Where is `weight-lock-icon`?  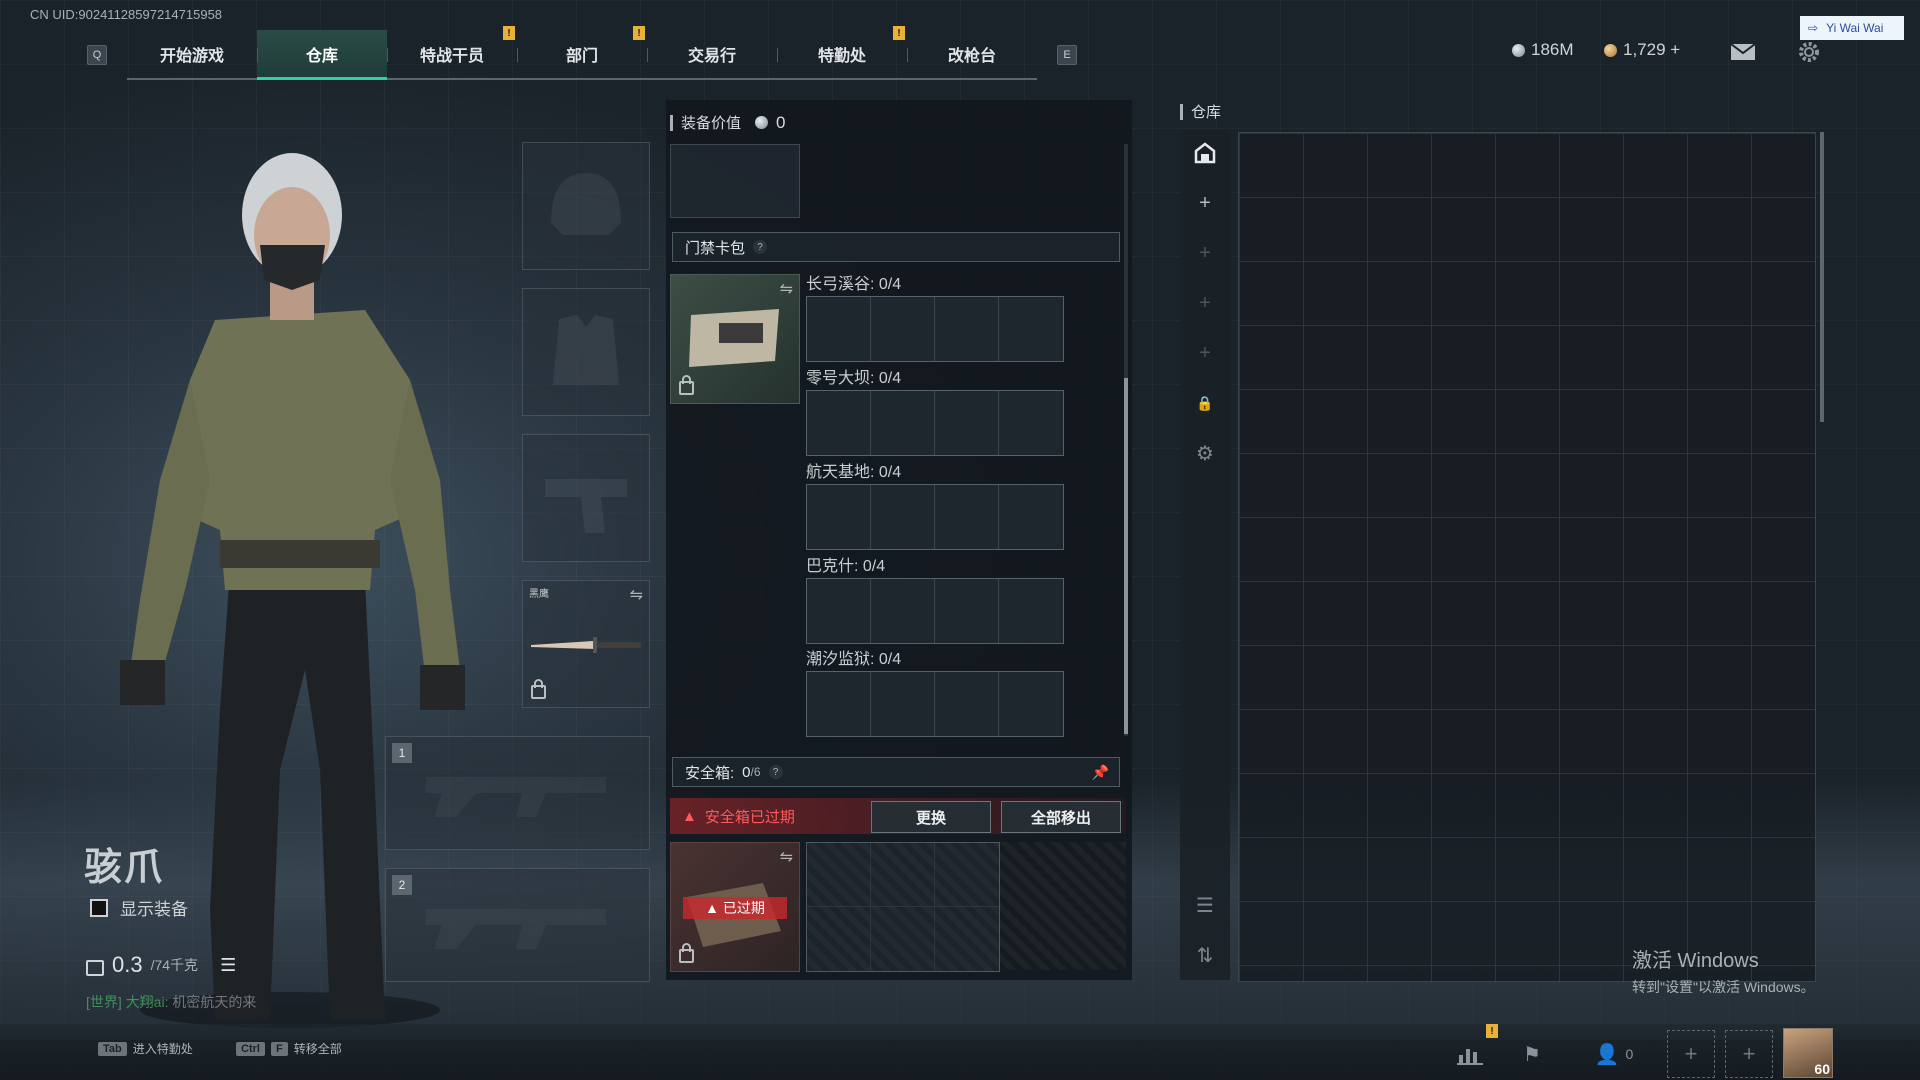
weight-lock-icon is located at coordinates (95, 968).